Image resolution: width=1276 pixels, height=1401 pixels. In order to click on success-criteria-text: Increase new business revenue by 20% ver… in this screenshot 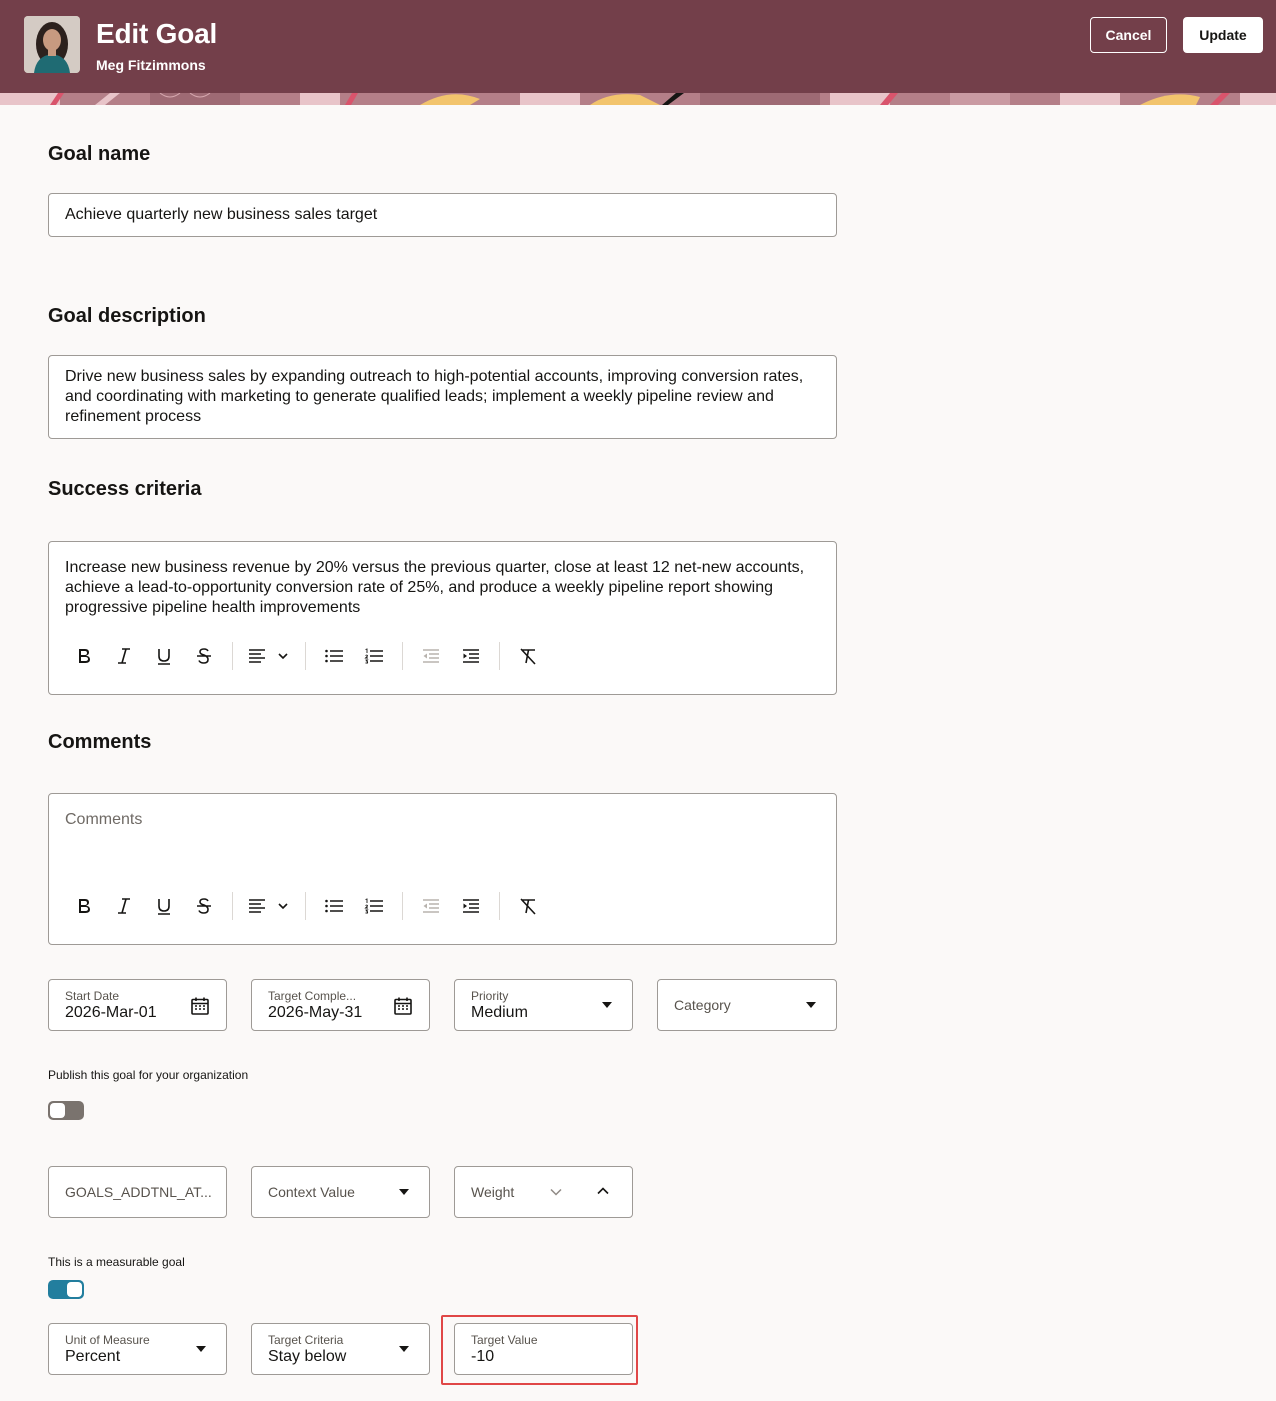, I will do `click(442, 588)`.